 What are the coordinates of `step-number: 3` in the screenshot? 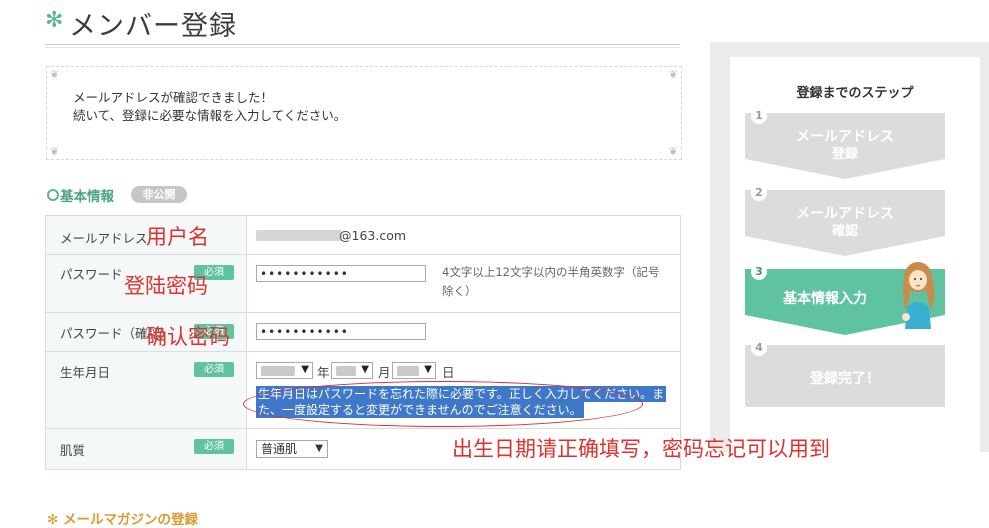 It's located at (759, 272).